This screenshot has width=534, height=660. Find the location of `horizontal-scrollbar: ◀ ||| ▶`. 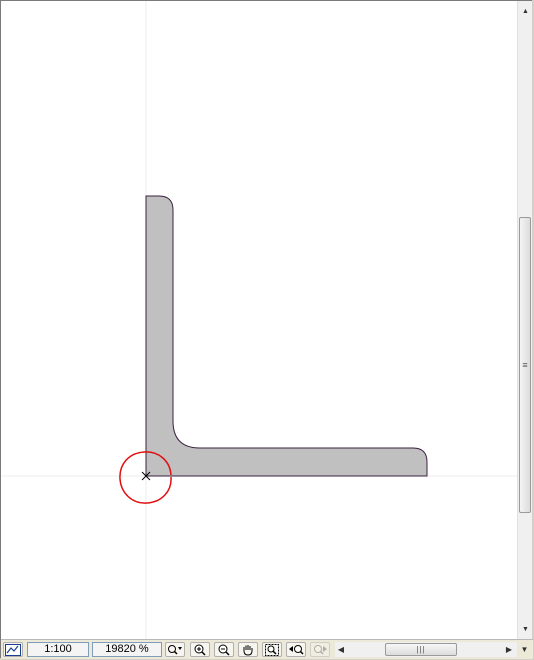

horizontal-scrollbar: ◀ ||| ▶ is located at coordinates (426, 649).